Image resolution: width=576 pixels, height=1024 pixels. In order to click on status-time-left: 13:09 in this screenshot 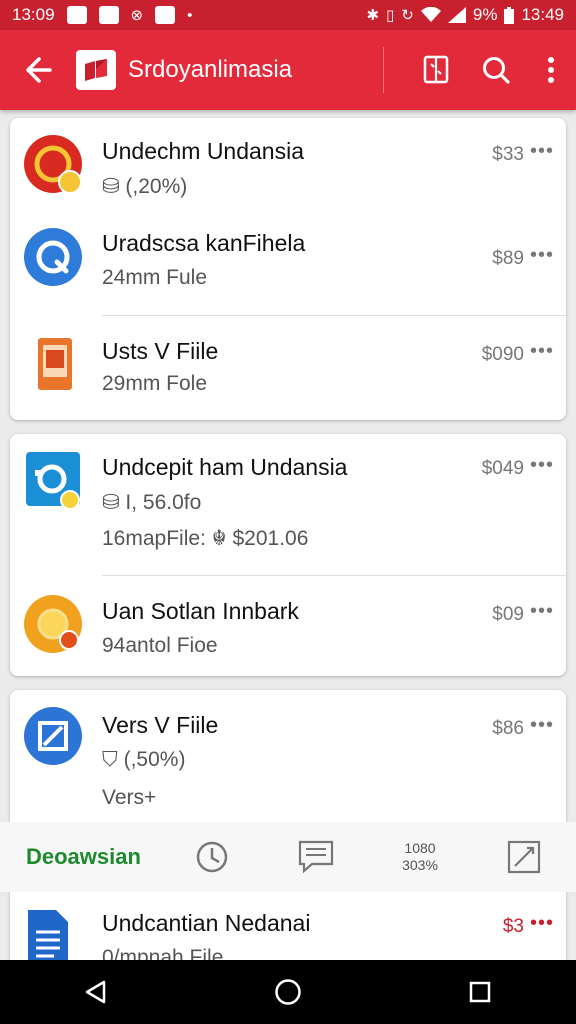, I will do `click(33, 14)`.